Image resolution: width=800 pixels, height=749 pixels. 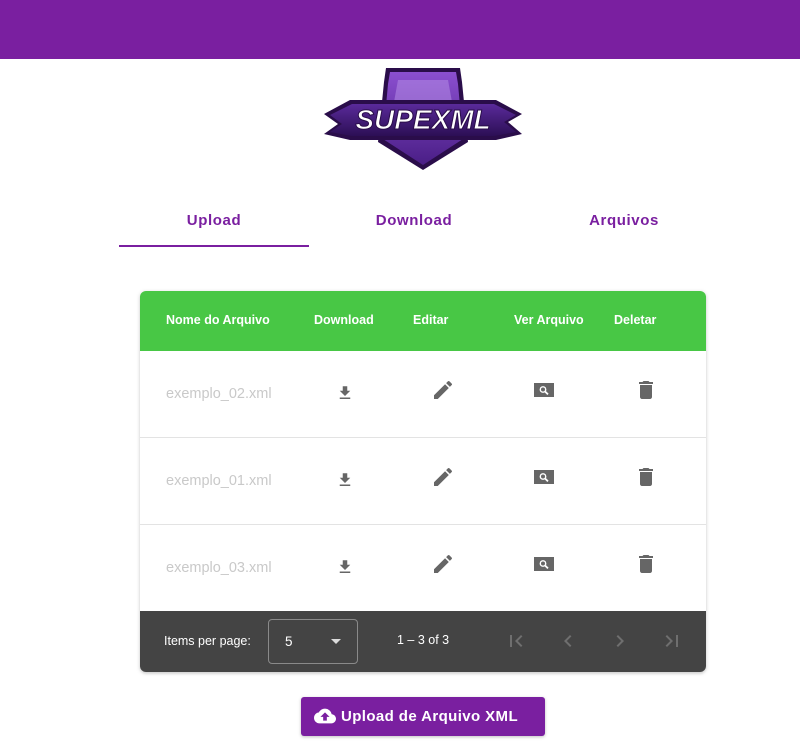 What do you see at coordinates (207, 641) in the screenshot?
I see `items-per-page-label: Items per page:` at bounding box center [207, 641].